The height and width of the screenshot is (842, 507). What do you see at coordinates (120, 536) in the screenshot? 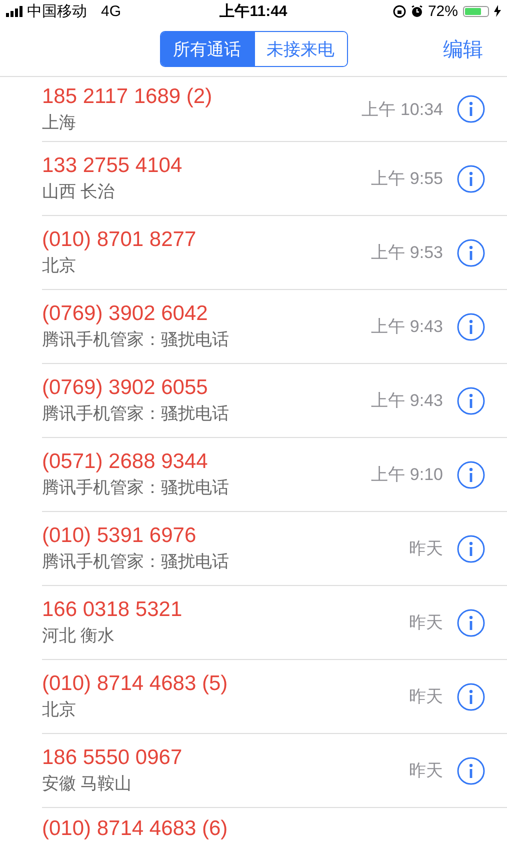
I see `phone-number: (010) 5391 6976` at bounding box center [120, 536].